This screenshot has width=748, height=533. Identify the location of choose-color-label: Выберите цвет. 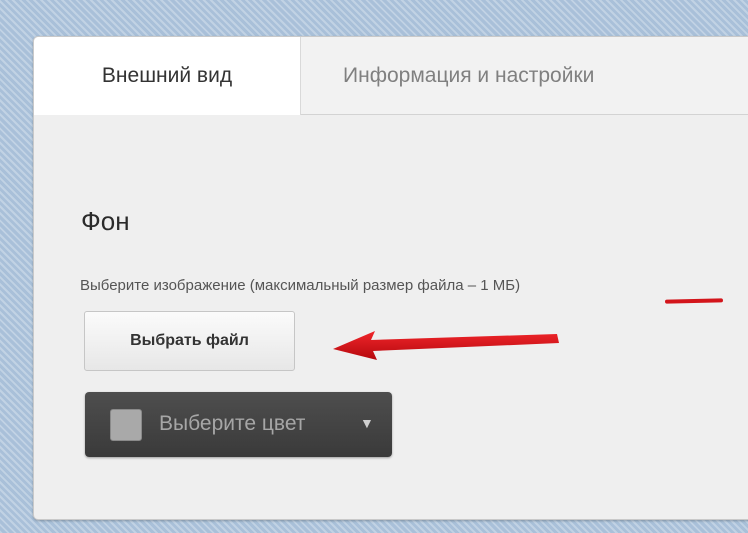
(232, 423).